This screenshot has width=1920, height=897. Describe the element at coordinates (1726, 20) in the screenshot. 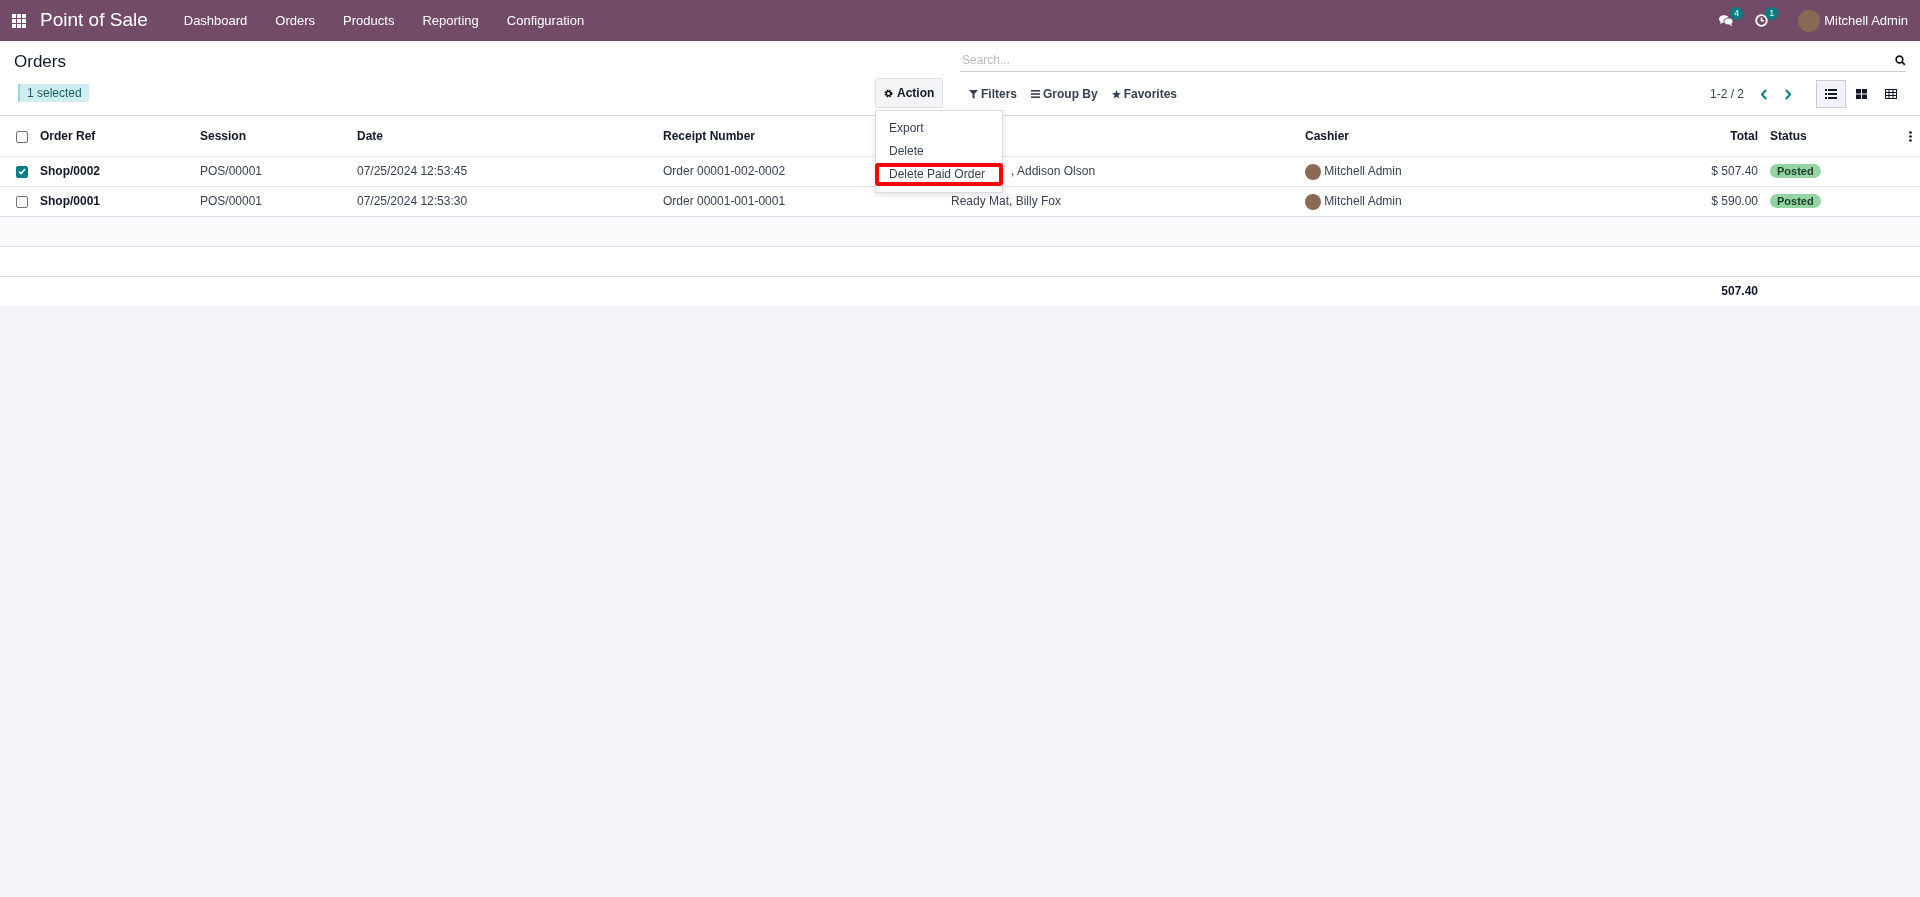

I see `chat-icon` at that location.